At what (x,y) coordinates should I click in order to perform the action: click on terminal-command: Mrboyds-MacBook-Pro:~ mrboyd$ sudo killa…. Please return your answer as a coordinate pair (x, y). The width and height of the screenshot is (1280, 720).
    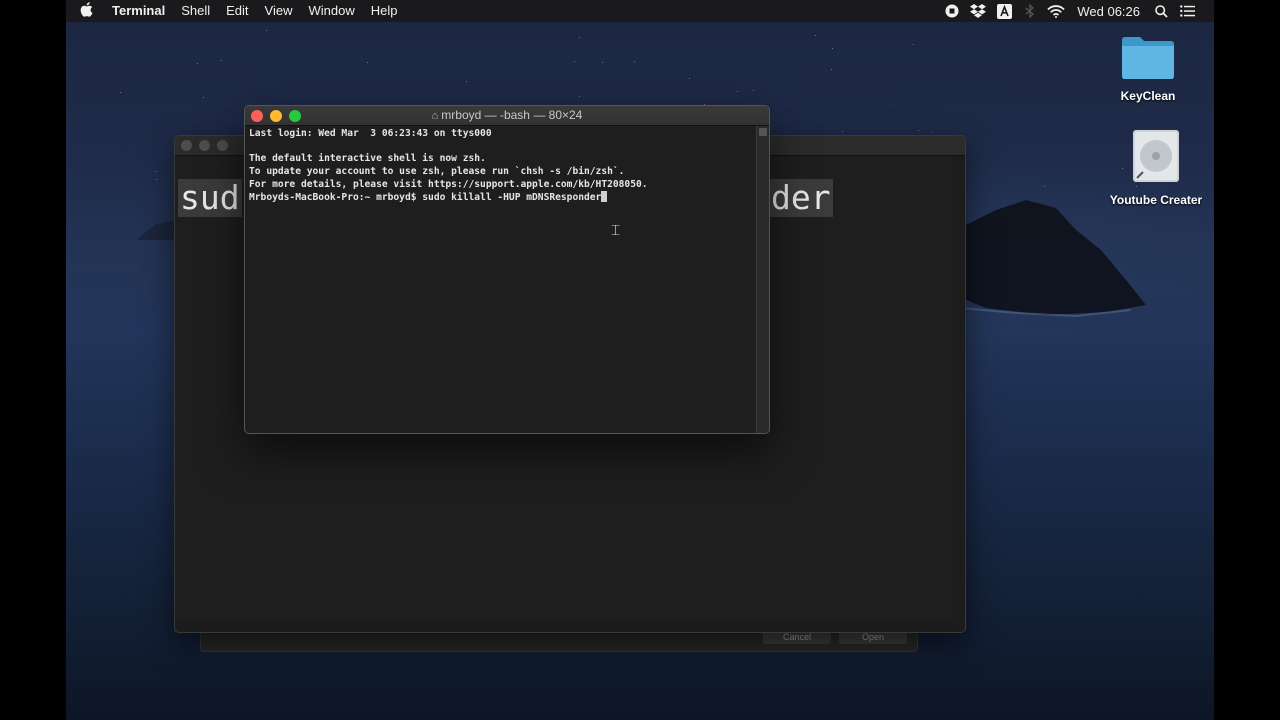
    Looking at the image, I should click on (425, 198).